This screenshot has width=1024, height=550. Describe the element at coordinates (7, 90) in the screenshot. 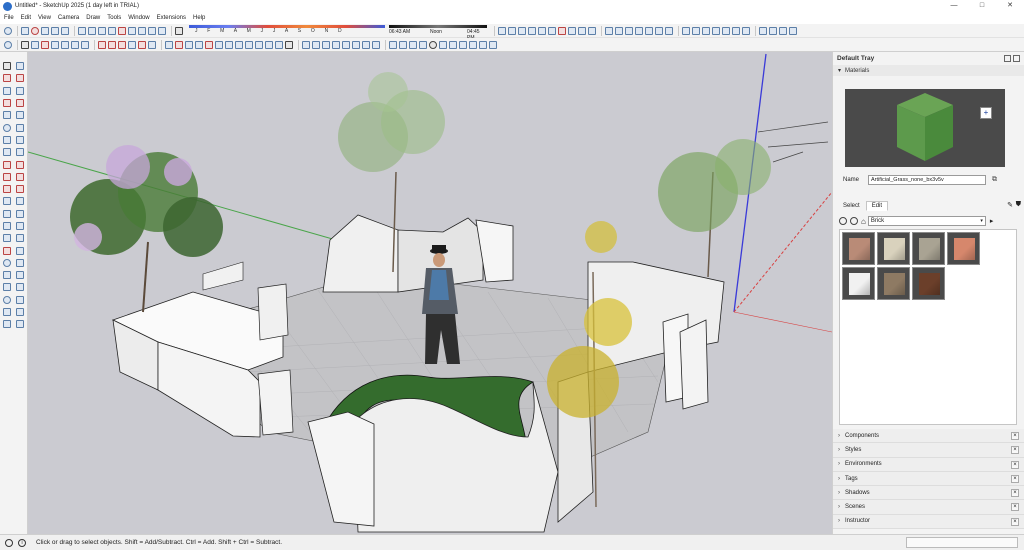

I see `make-component-tool-icon` at that location.